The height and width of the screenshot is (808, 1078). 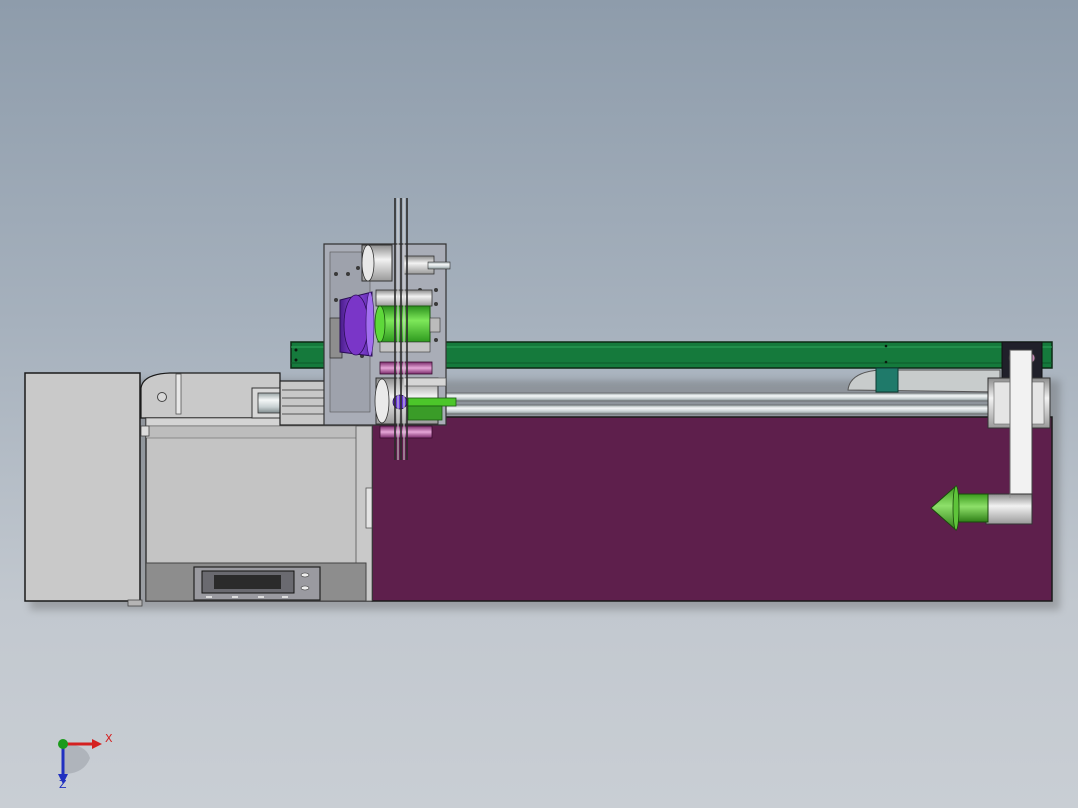 What do you see at coordinates (84, 761) in the screenshot?
I see `orientation-triad: X Y Z` at bounding box center [84, 761].